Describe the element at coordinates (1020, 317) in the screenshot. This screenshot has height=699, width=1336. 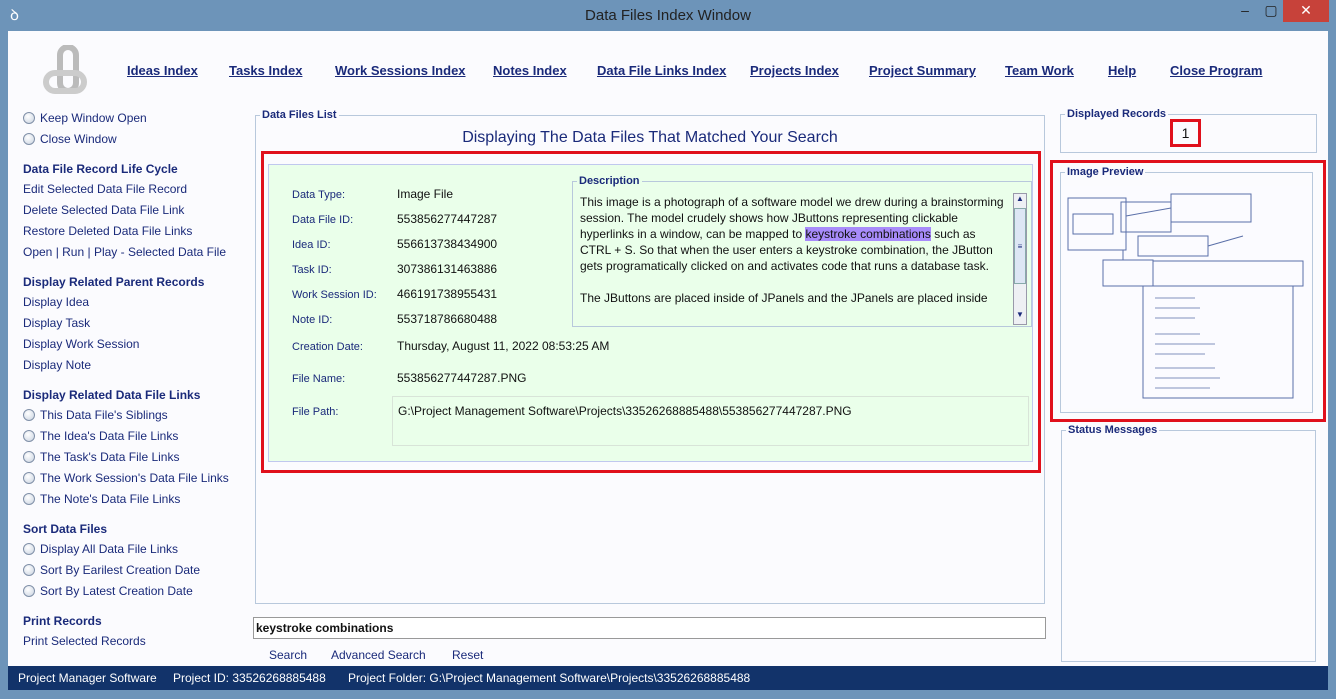
I see `scroll-down-icon: ▼` at that location.